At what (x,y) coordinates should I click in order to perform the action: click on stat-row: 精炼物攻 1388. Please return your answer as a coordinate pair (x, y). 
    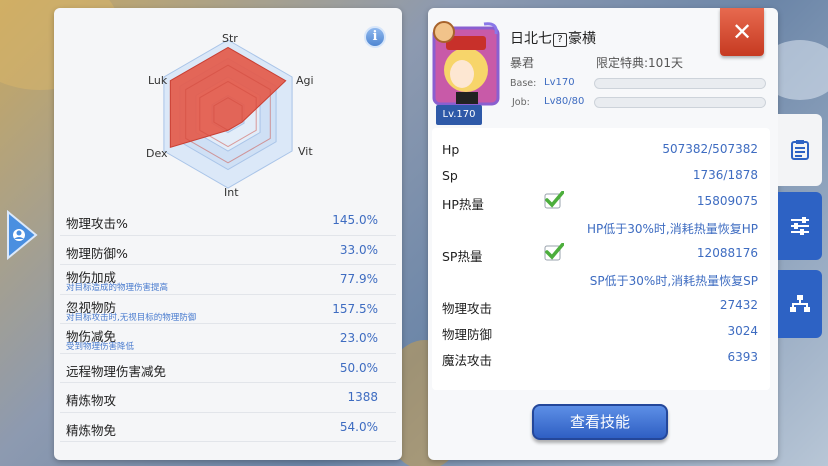
    Looking at the image, I should click on (228, 398).